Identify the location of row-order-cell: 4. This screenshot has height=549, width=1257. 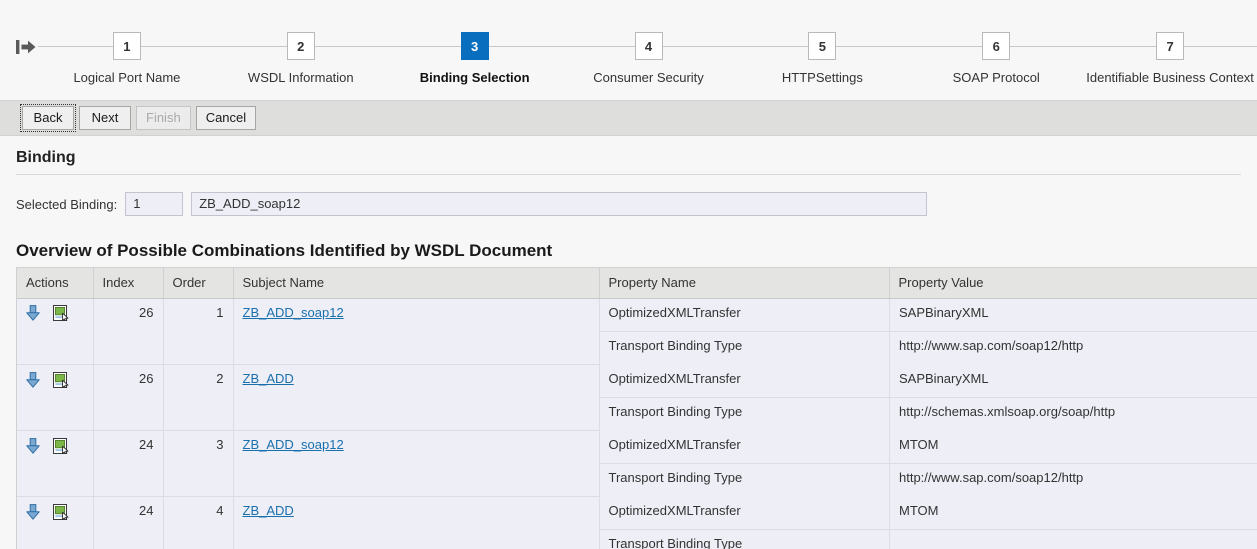
(198, 522).